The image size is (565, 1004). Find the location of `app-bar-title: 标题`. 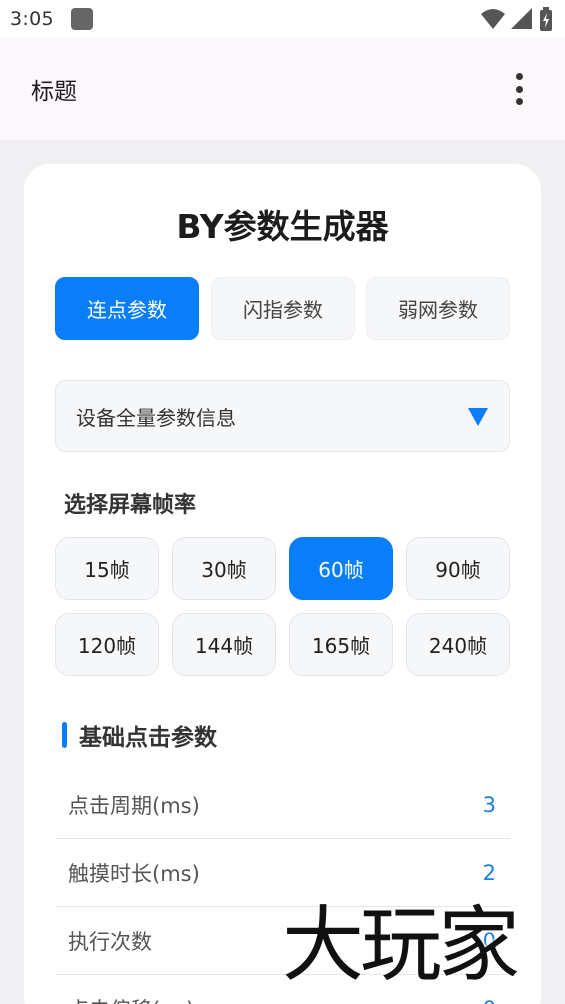

app-bar-title: 标题 is located at coordinates (54, 92).